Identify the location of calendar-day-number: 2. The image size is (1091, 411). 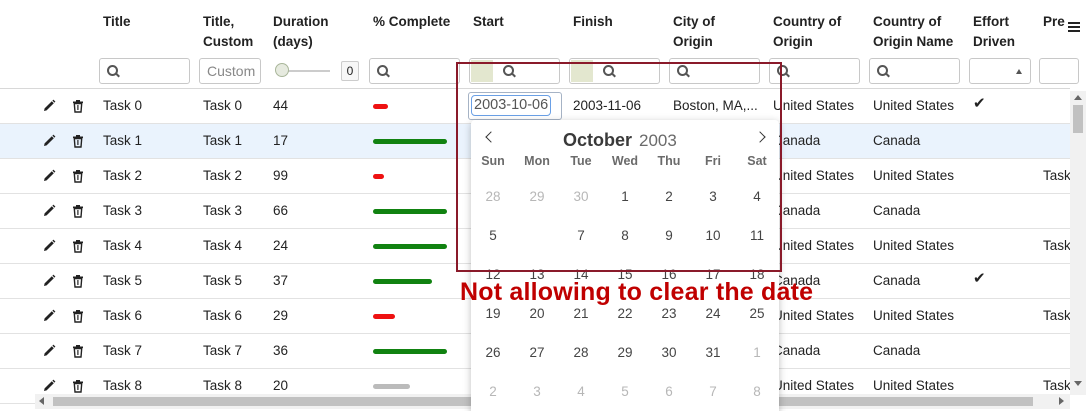
(493, 391).